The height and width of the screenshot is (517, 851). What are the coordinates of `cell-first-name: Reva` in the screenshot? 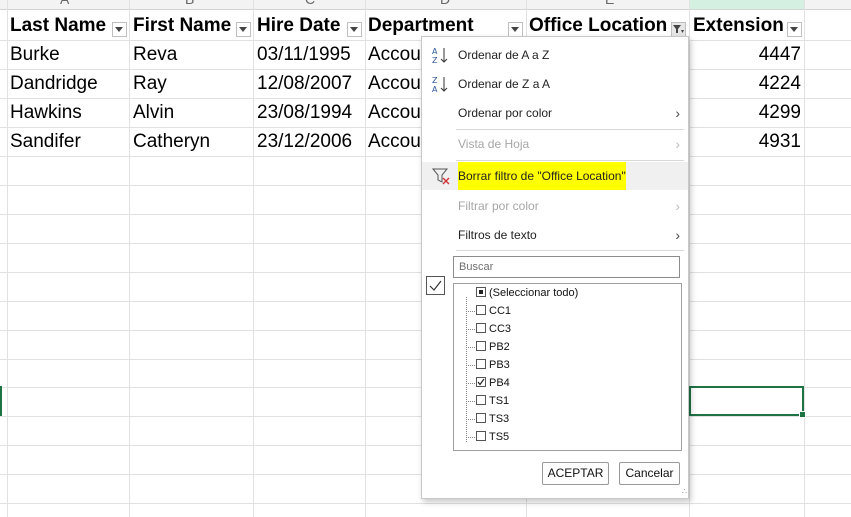 It's located at (190, 55).